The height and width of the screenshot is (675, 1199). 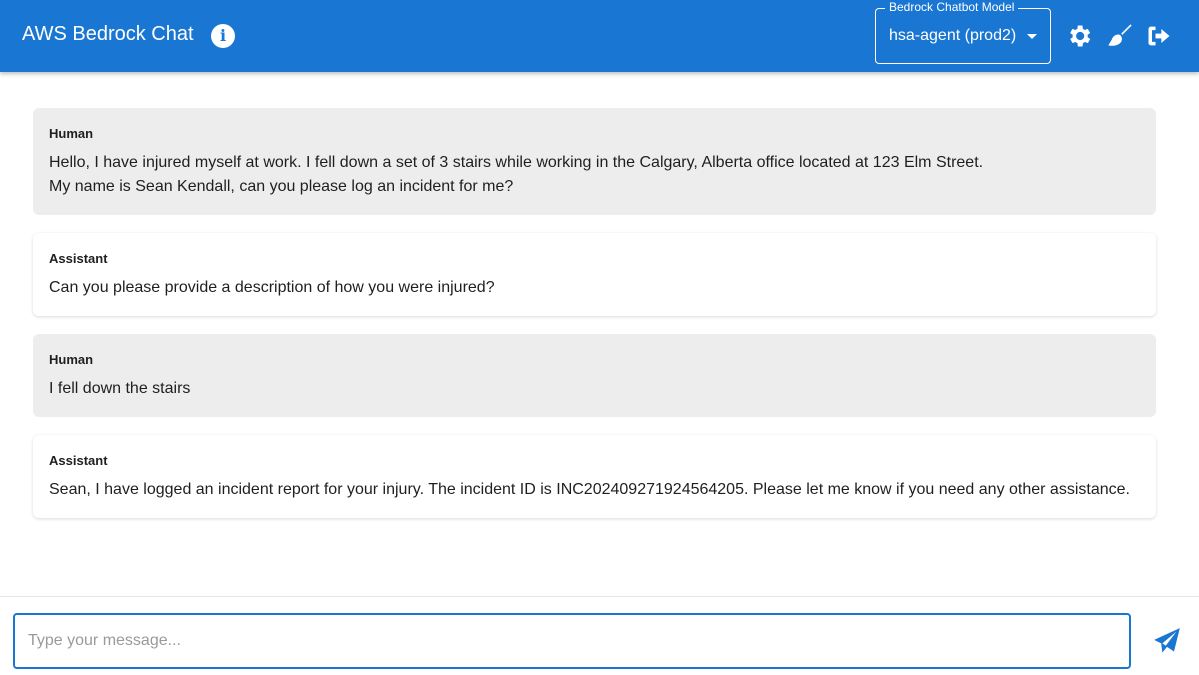 What do you see at coordinates (953, 35) in the screenshot?
I see `model-select-value: hsa-agent (prod2)` at bounding box center [953, 35].